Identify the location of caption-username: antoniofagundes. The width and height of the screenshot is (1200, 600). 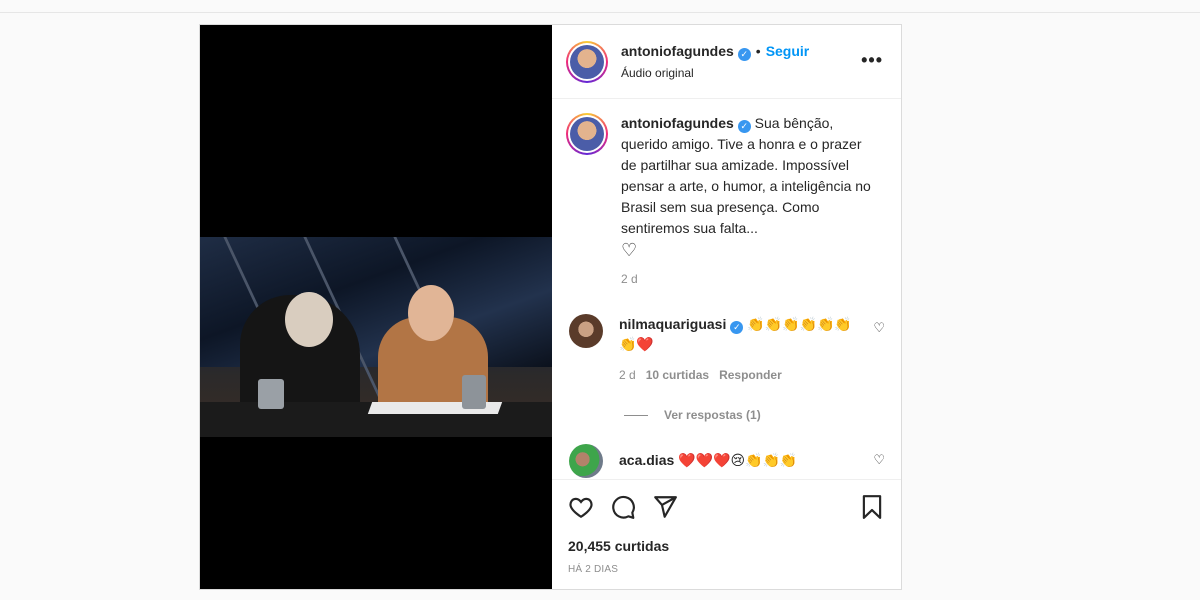
(677, 123).